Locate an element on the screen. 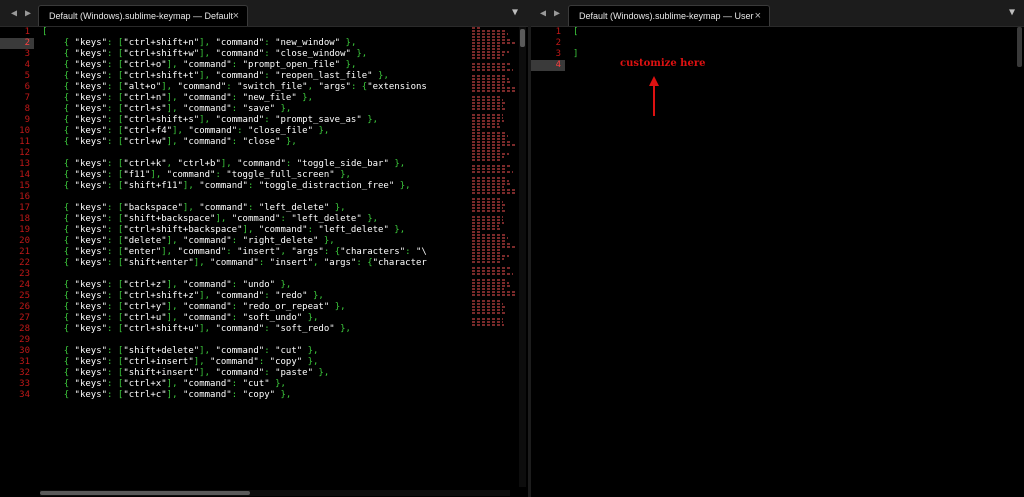 The width and height of the screenshot is (1024, 497). horizontal-scrollbar is located at coordinates (275, 493).